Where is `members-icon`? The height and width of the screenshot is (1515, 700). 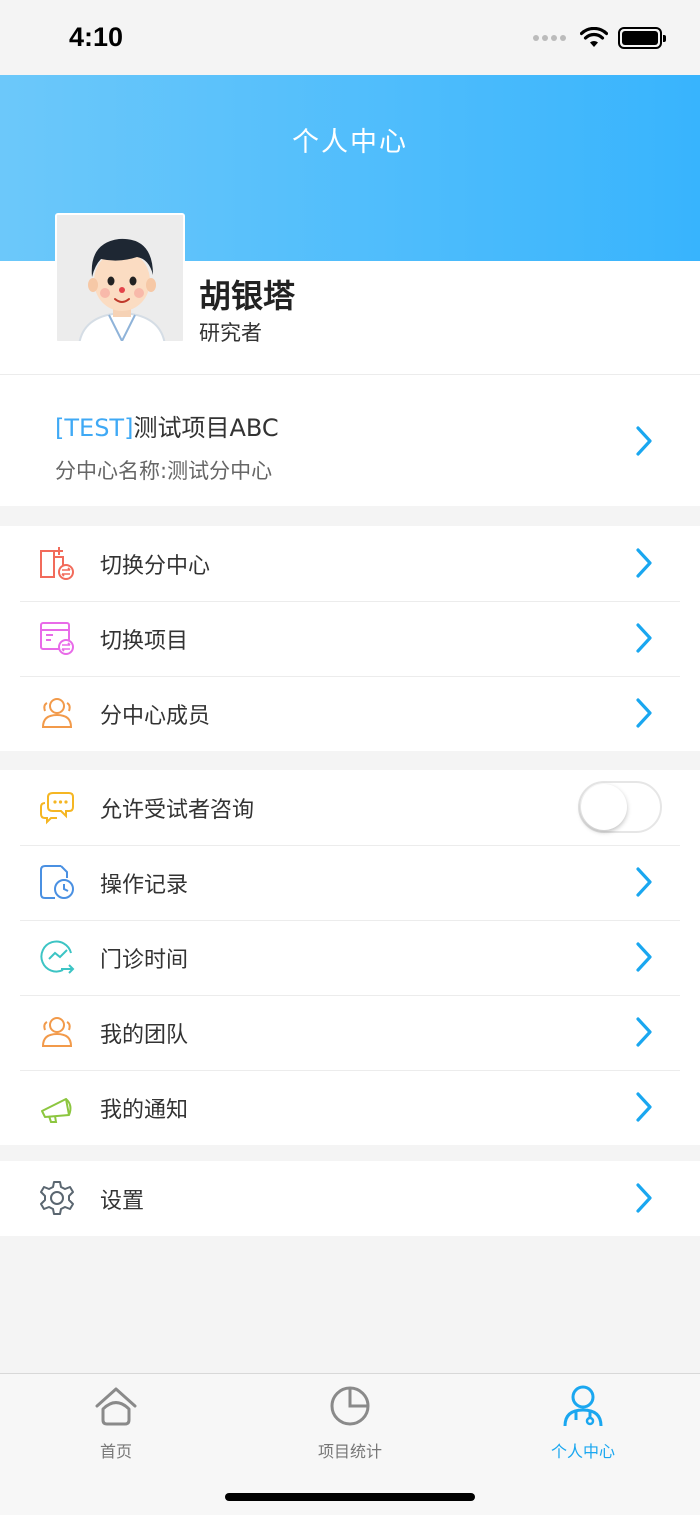 members-icon is located at coordinates (57, 713).